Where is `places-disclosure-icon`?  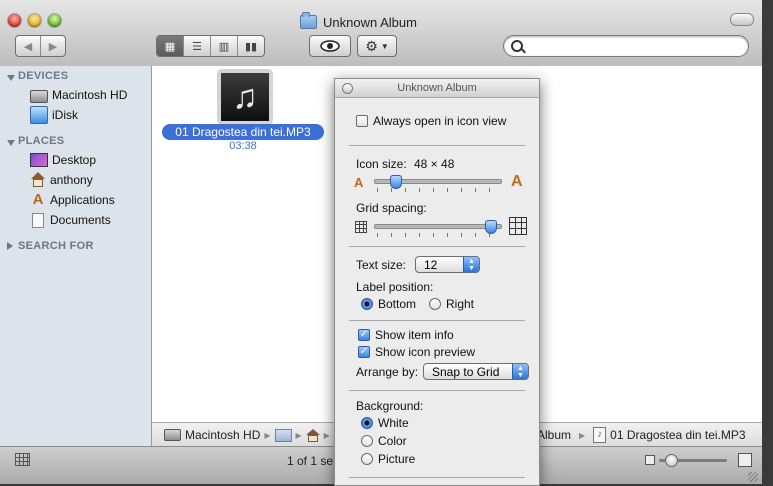
places-disclosure-icon is located at coordinates (11, 143).